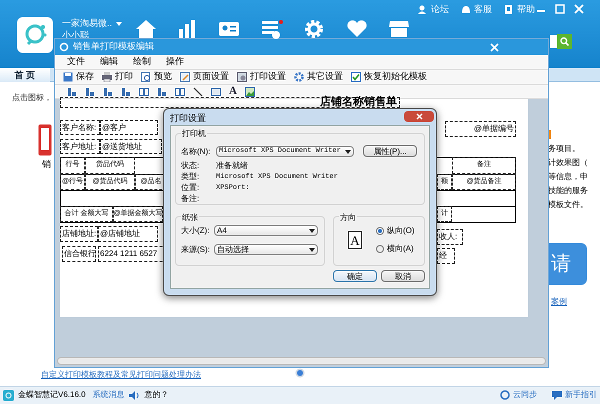 This screenshot has height=404, width=600. Describe the element at coordinates (80, 146) in the screenshot. I see `template-field: 客户地址:` at that location.